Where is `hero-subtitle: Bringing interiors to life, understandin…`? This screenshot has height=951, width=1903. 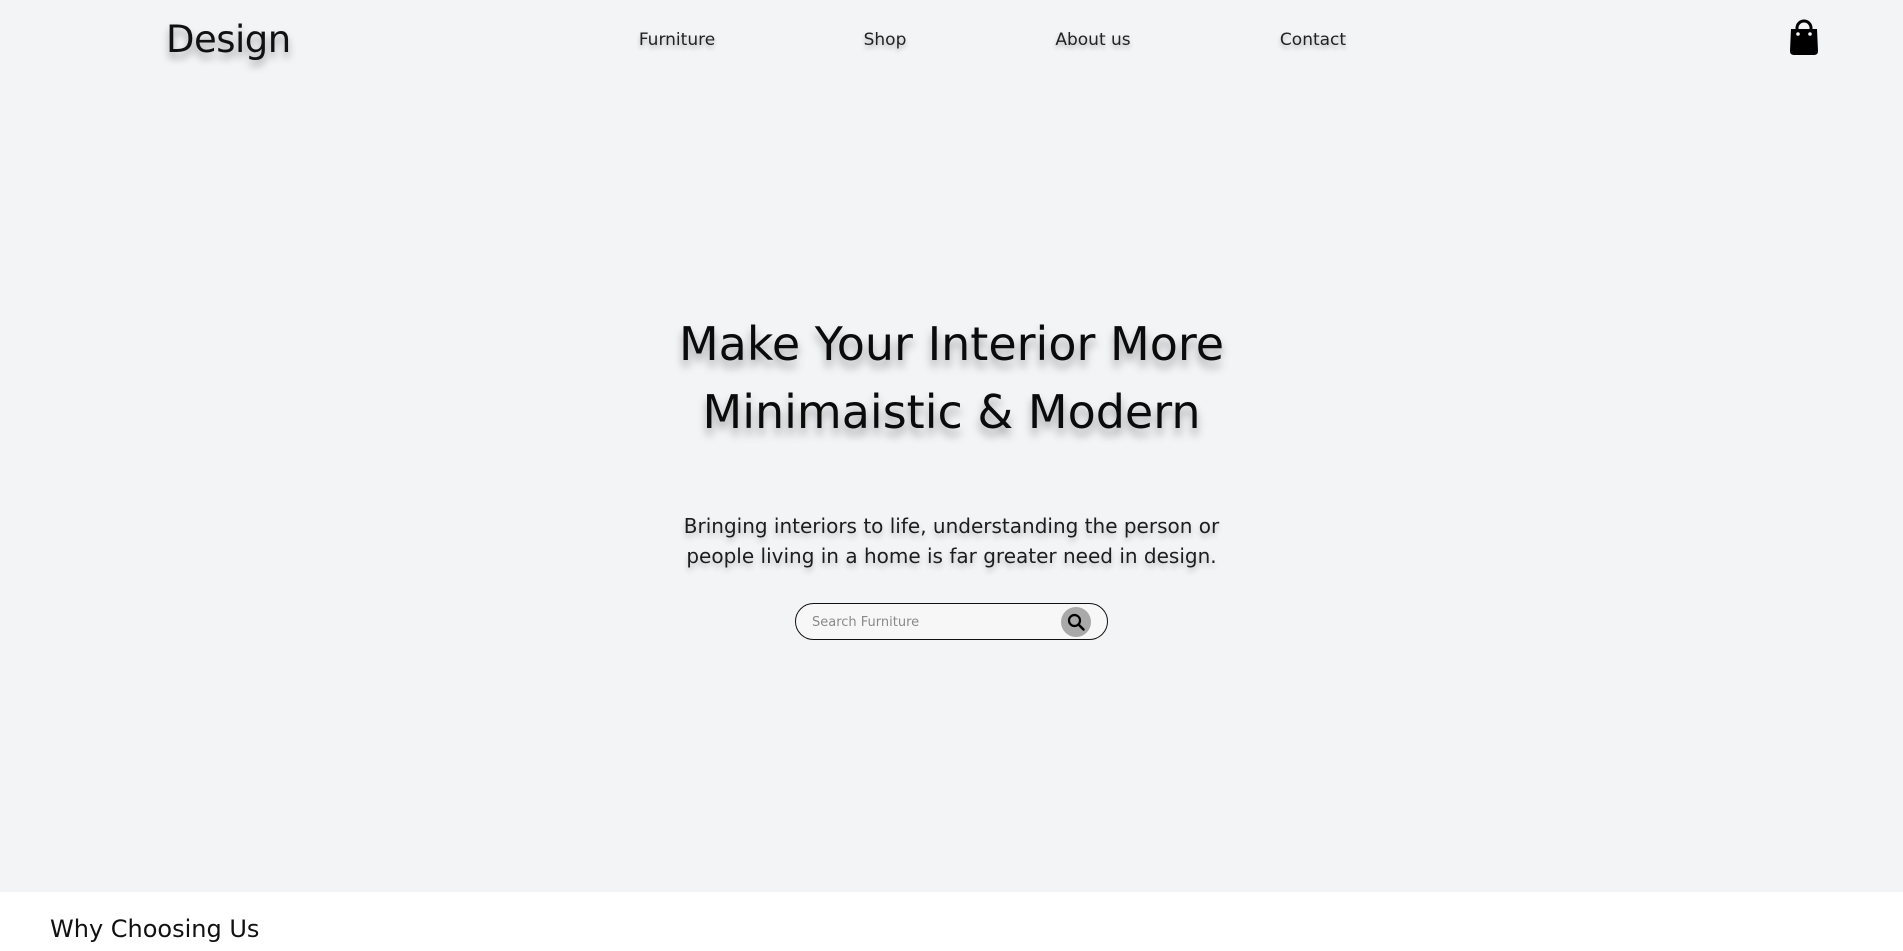 hero-subtitle: Bringing interiors to life, understandin… is located at coordinates (951, 541).